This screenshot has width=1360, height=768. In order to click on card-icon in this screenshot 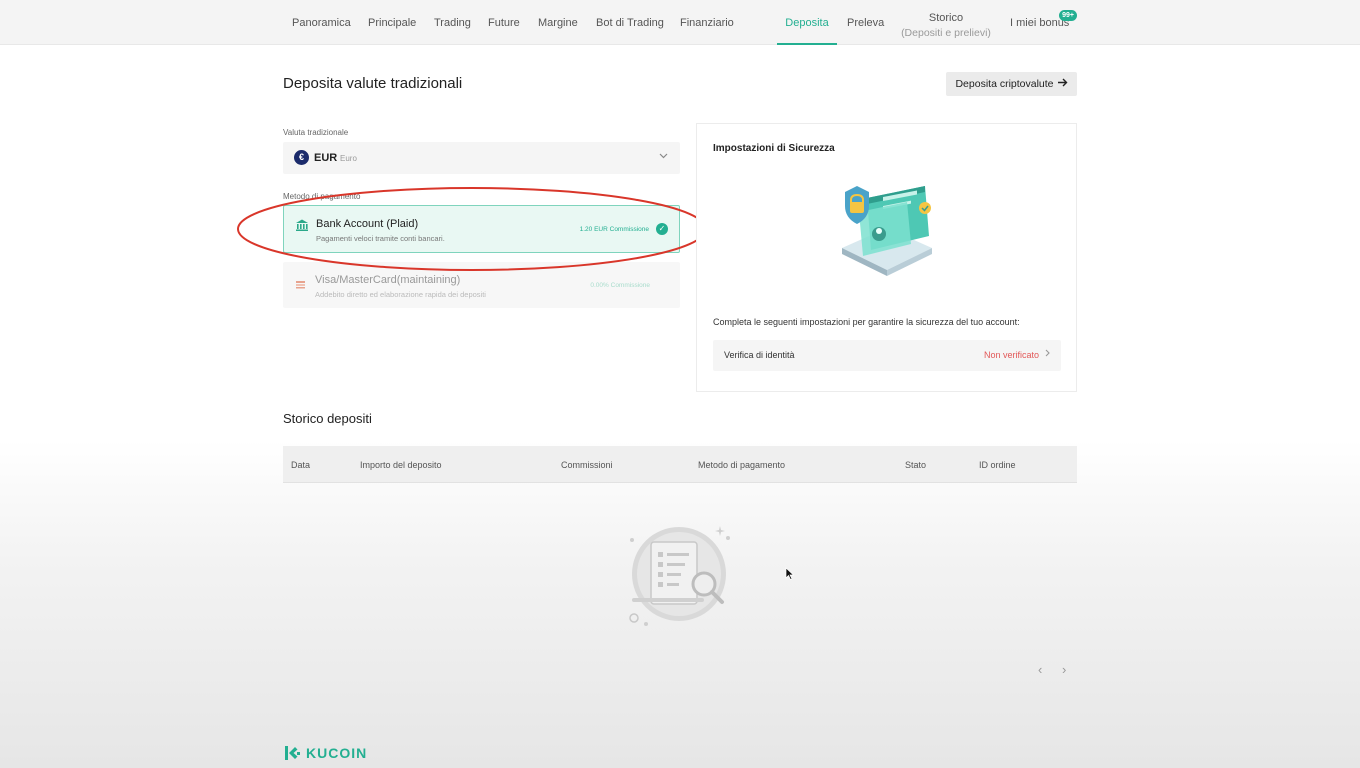, I will do `click(300, 282)`.